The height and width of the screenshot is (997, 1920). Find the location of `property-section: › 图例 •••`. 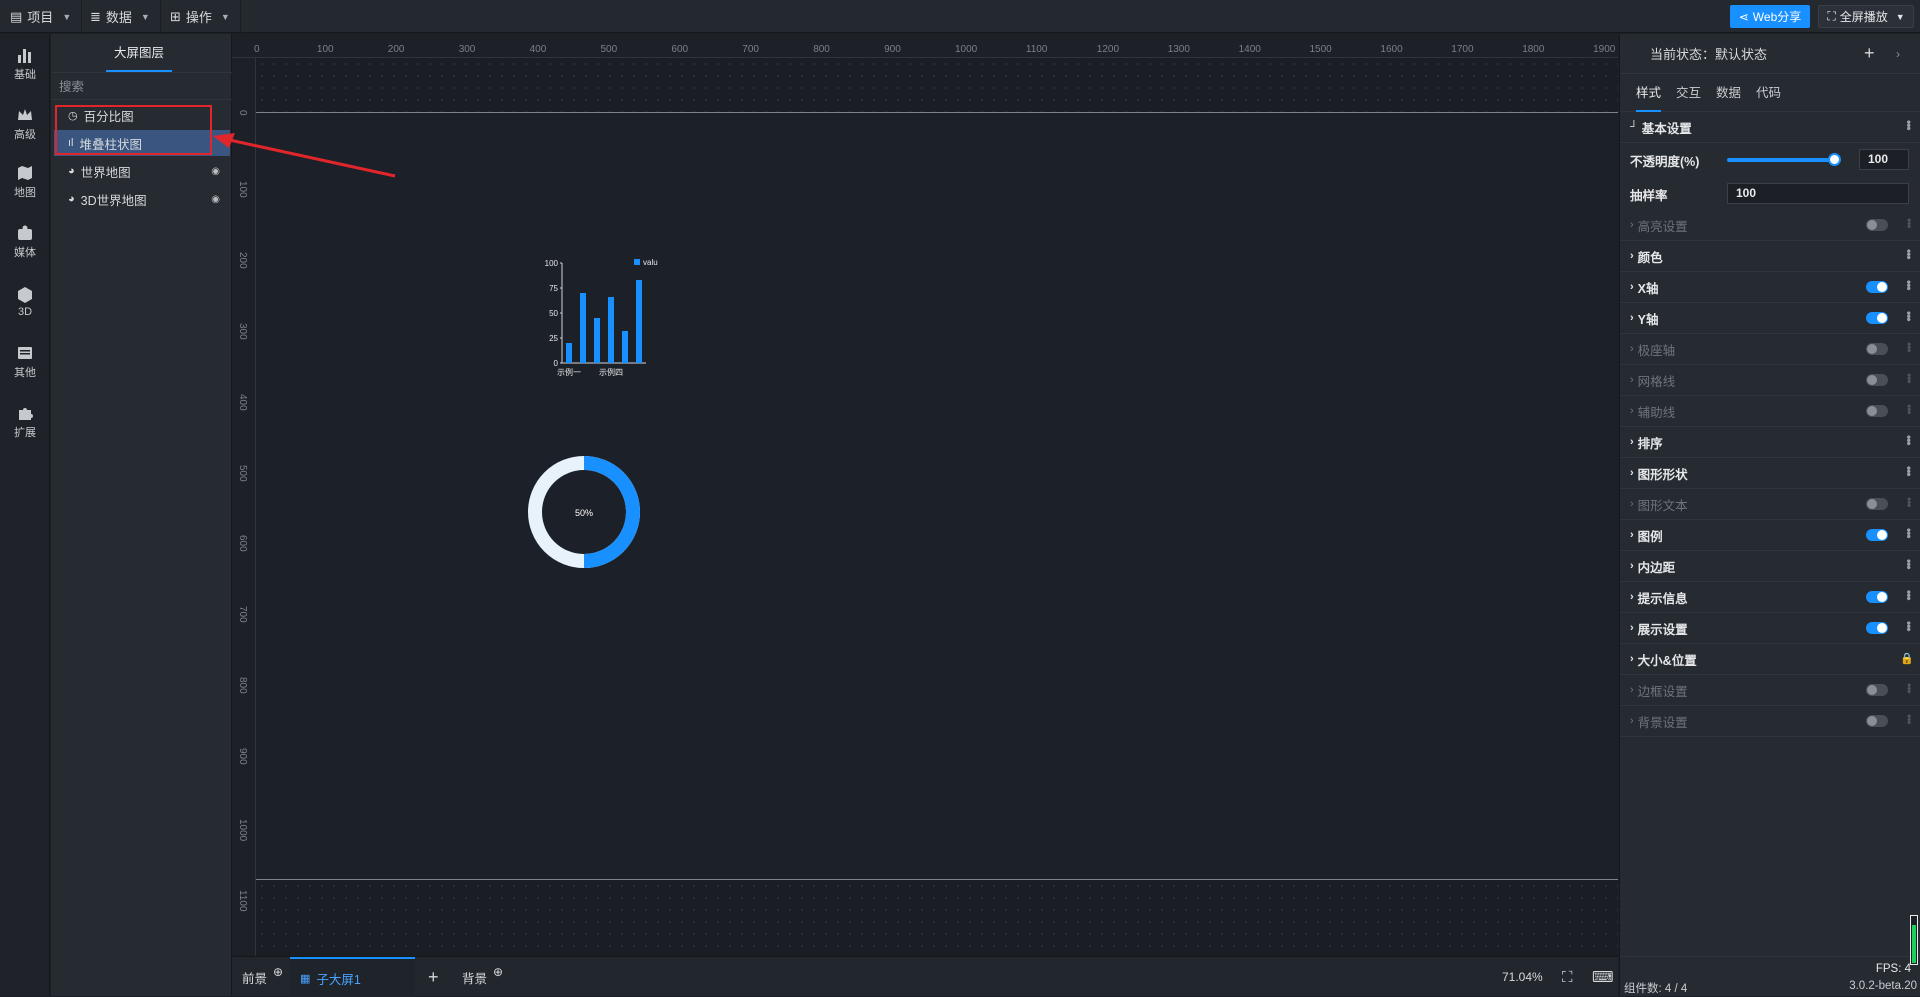

property-section: › 图例 ••• is located at coordinates (1770, 535).